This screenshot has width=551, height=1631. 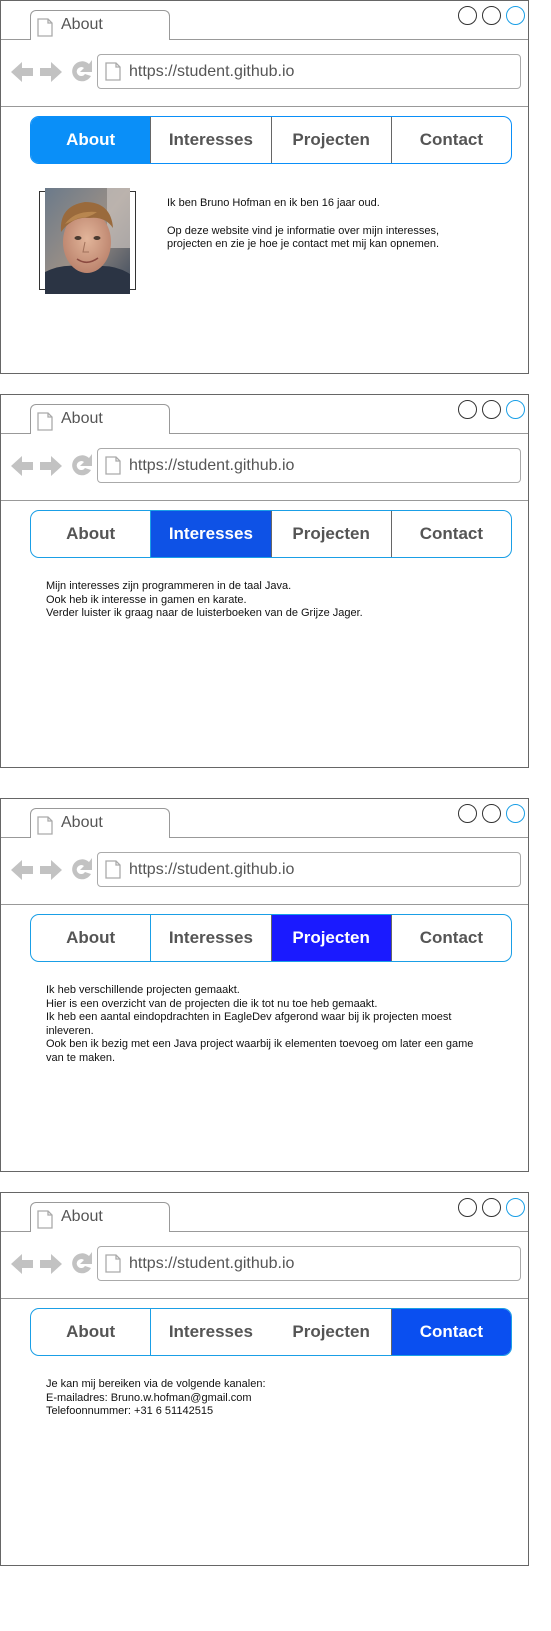 I want to click on text-line: Ik heb verschillende projecten gemaakt., so click(x=143, y=990).